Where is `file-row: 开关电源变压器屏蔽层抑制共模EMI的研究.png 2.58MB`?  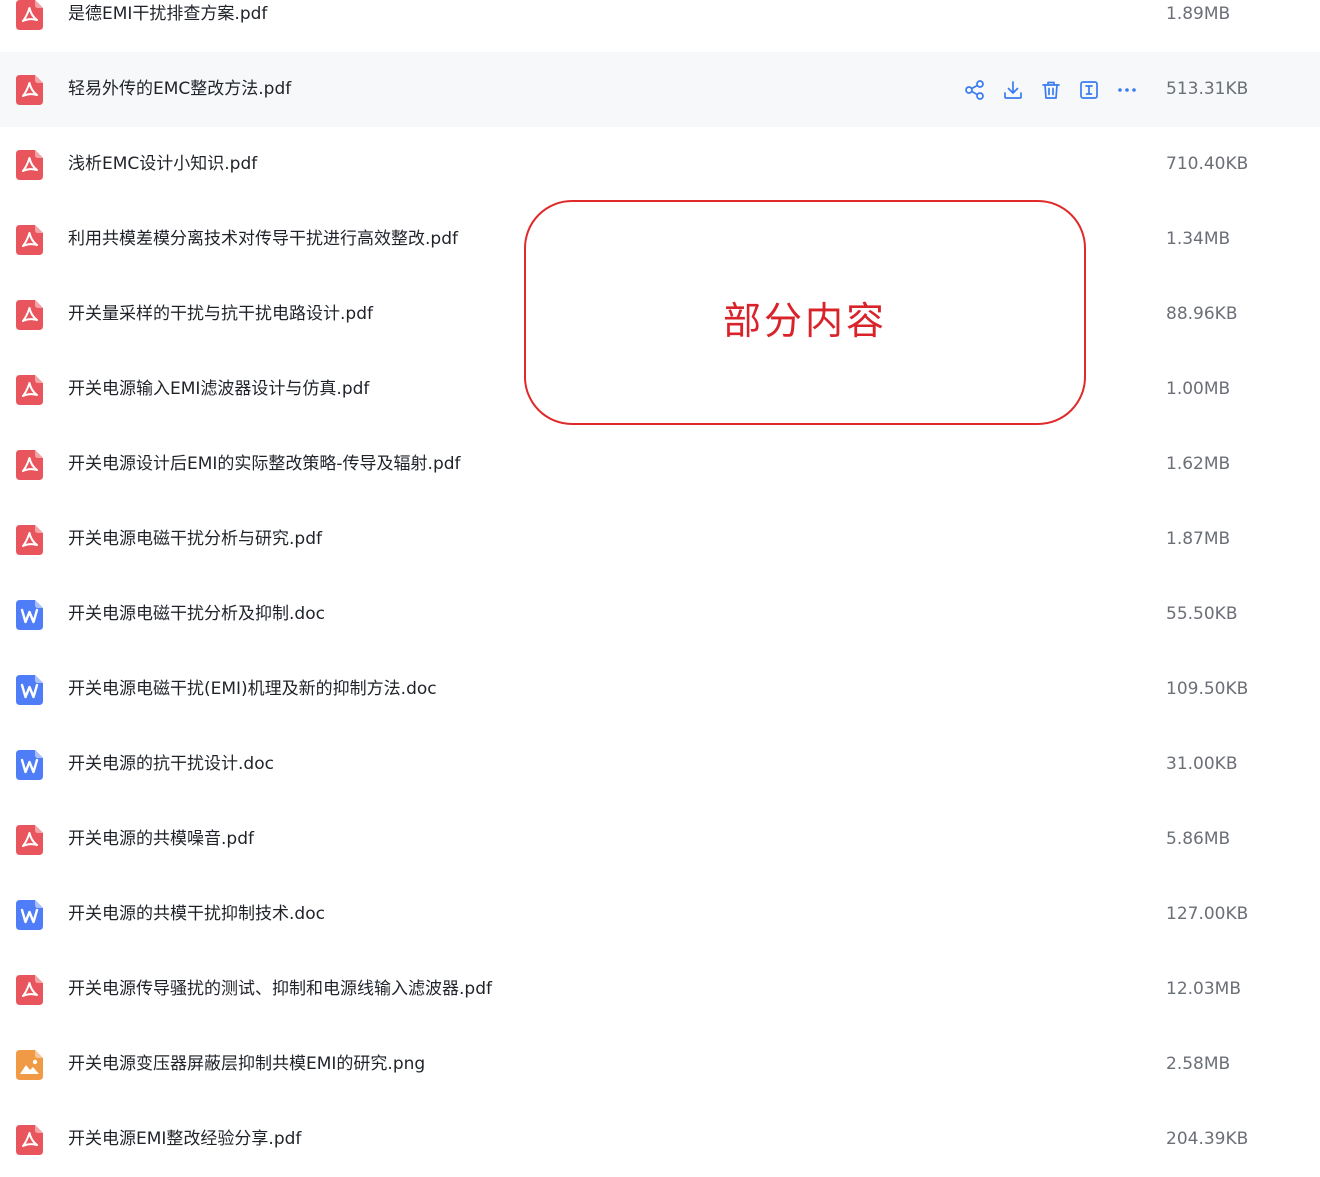
file-row: 开关电源变压器屏蔽层抑制共模EMI的研究.png 2.58MB is located at coordinates (660, 1064).